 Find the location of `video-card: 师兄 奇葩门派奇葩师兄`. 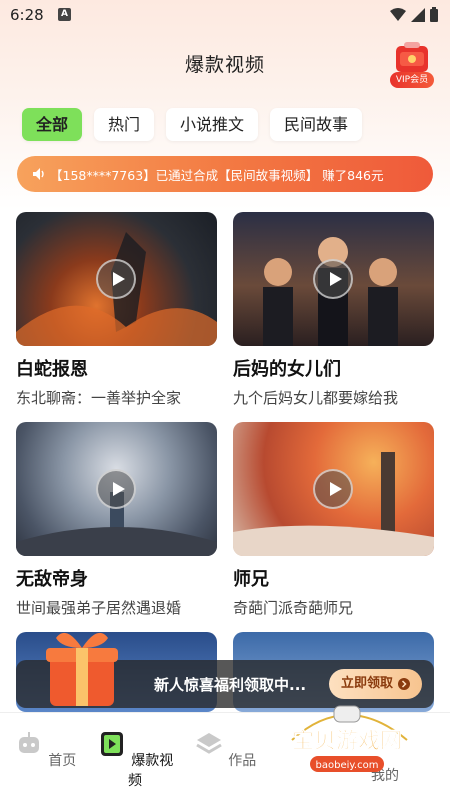

video-card: 师兄 奇葩门派奇葩师兄 is located at coordinates (333, 520).